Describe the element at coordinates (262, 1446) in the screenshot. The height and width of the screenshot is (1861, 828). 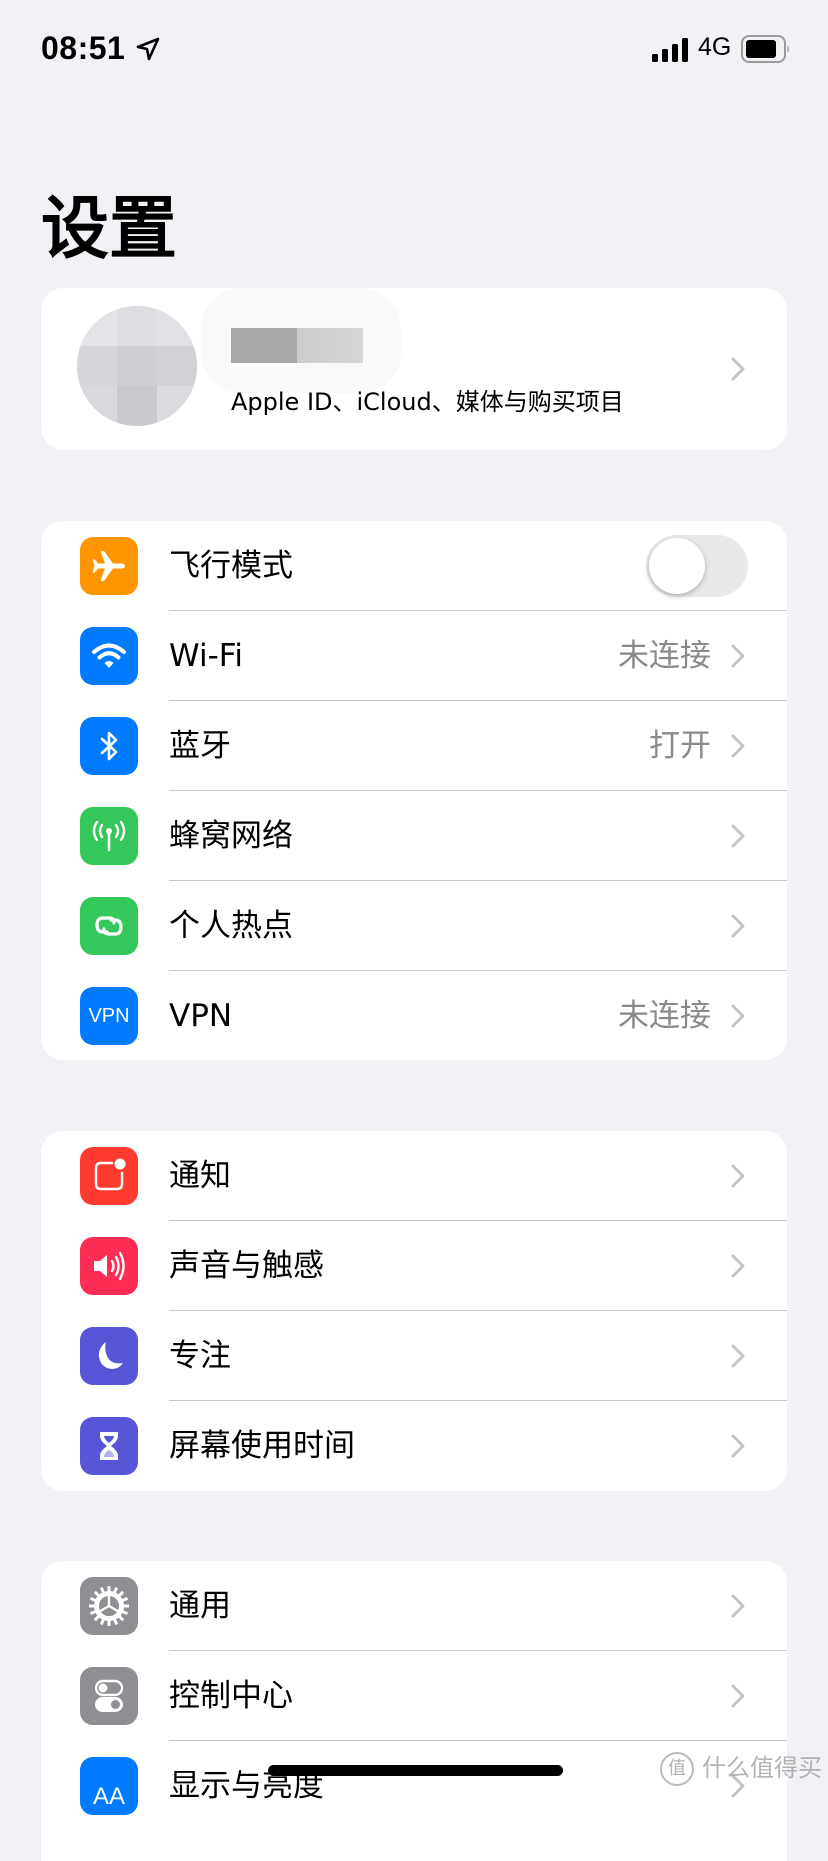
I see `row-label: 屏幕使用时间` at that location.